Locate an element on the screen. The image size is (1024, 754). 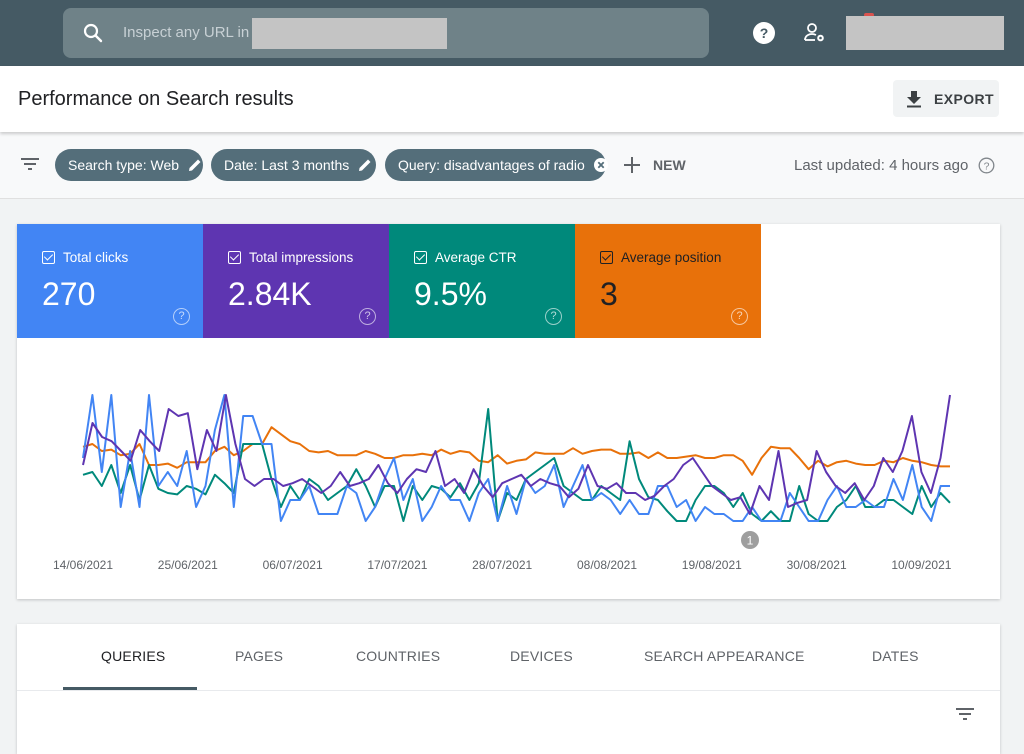
metric-total-impressions: Total impressions 2.84K ? is located at coordinates (296, 281).